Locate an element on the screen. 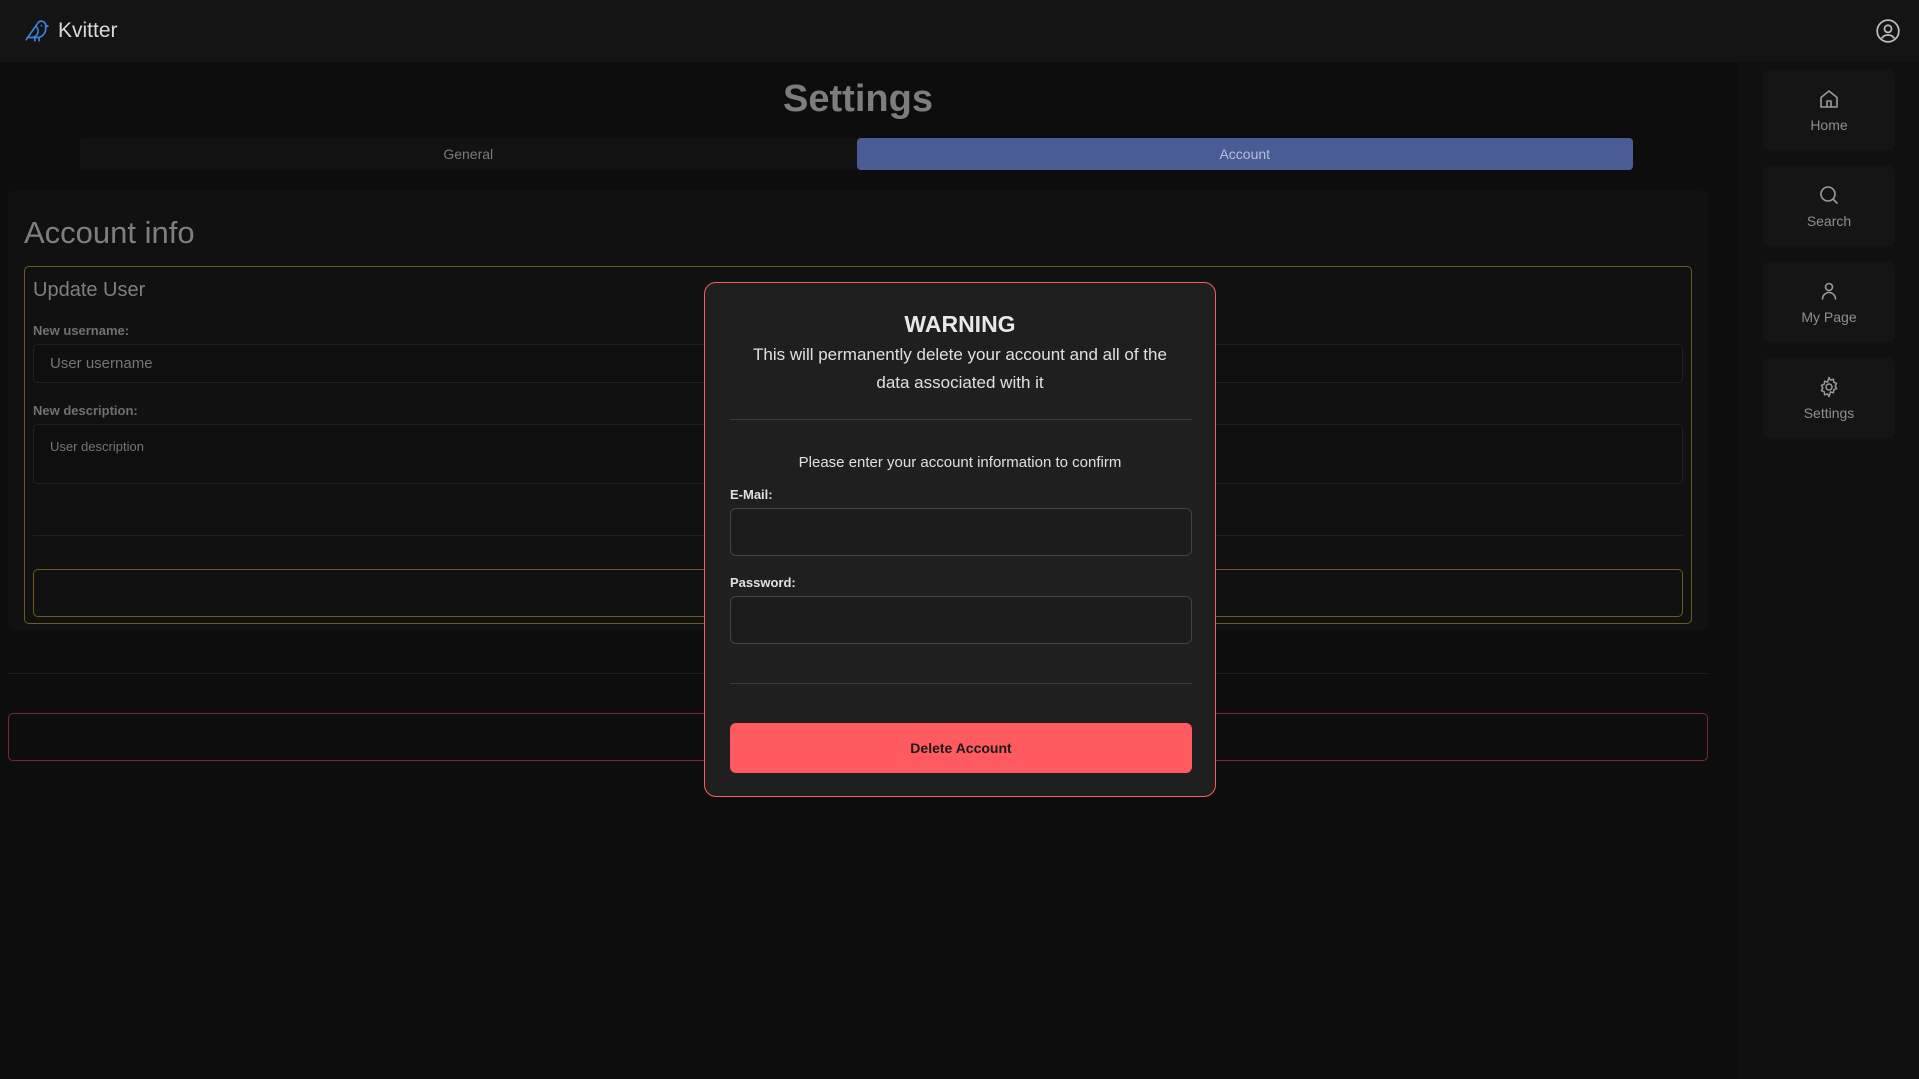  brand-link: Kvitter is located at coordinates (71, 31).